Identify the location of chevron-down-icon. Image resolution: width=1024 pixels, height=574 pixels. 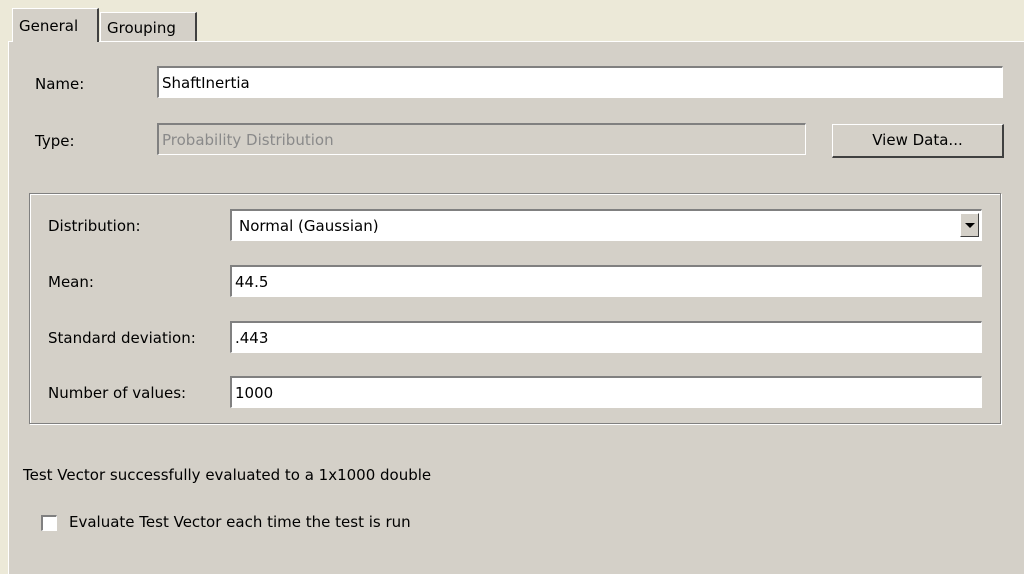
(969, 225).